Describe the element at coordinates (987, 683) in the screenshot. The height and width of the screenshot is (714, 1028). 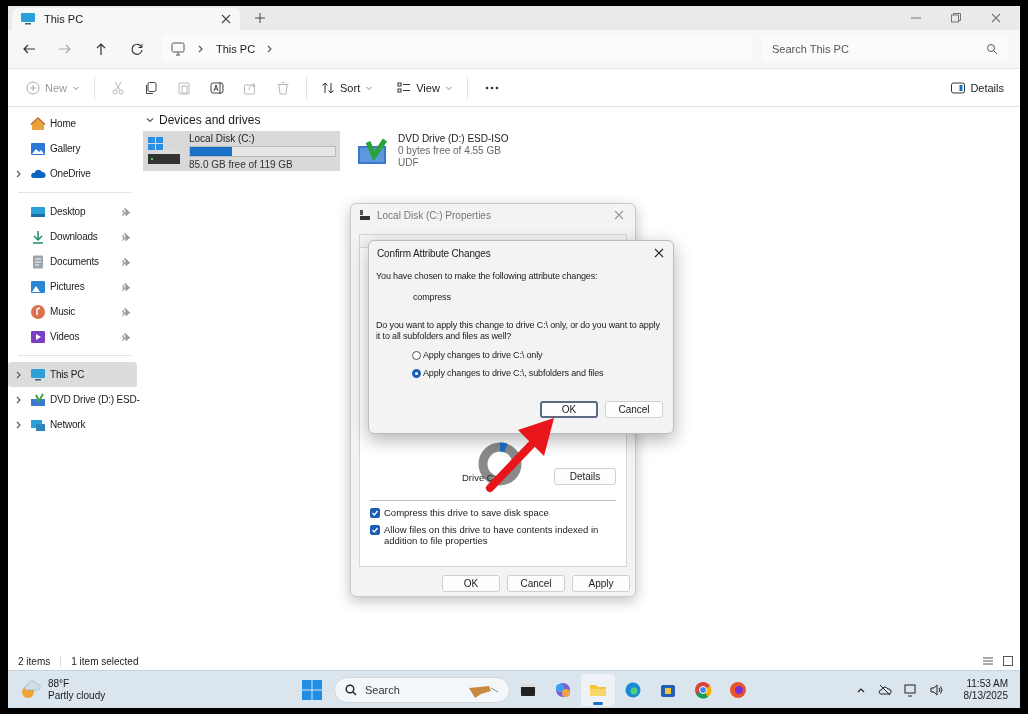
I see `clock-time: 11:53 AM` at that location.